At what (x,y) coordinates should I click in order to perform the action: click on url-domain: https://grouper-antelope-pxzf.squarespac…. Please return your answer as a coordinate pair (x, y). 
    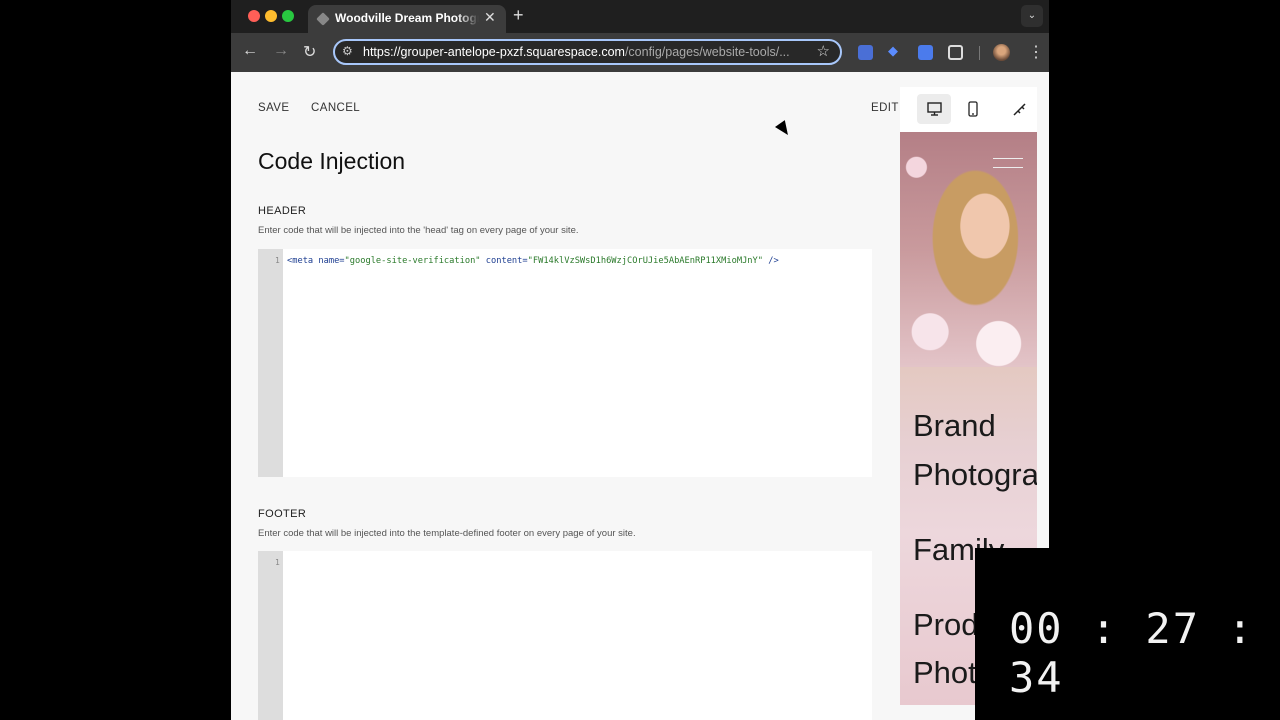
    Looking at the image, I should click on (494, 52).